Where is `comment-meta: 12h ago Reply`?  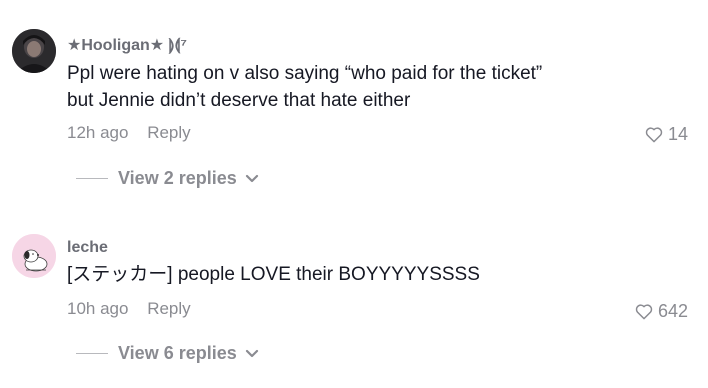
comment-meta: 12h ago Reply is located at coordinates (129, 133).